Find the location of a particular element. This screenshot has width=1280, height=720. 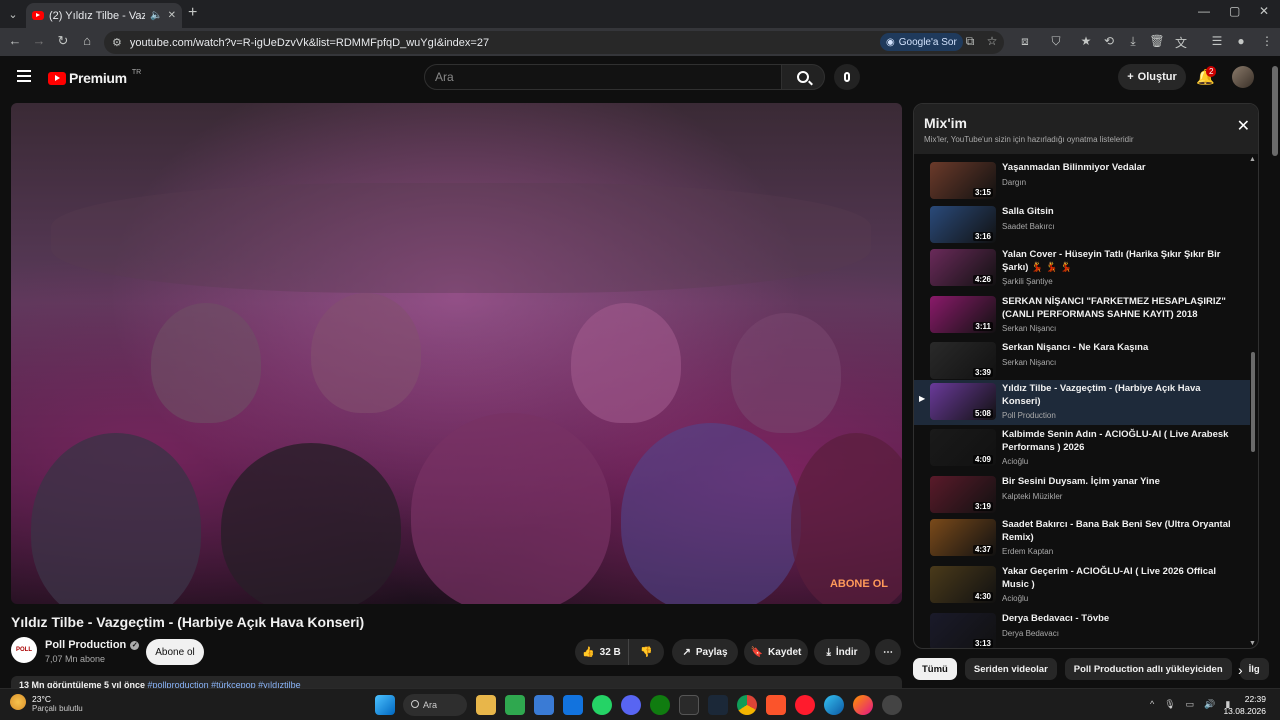

opera-icon is located at coordinates (805, 705).